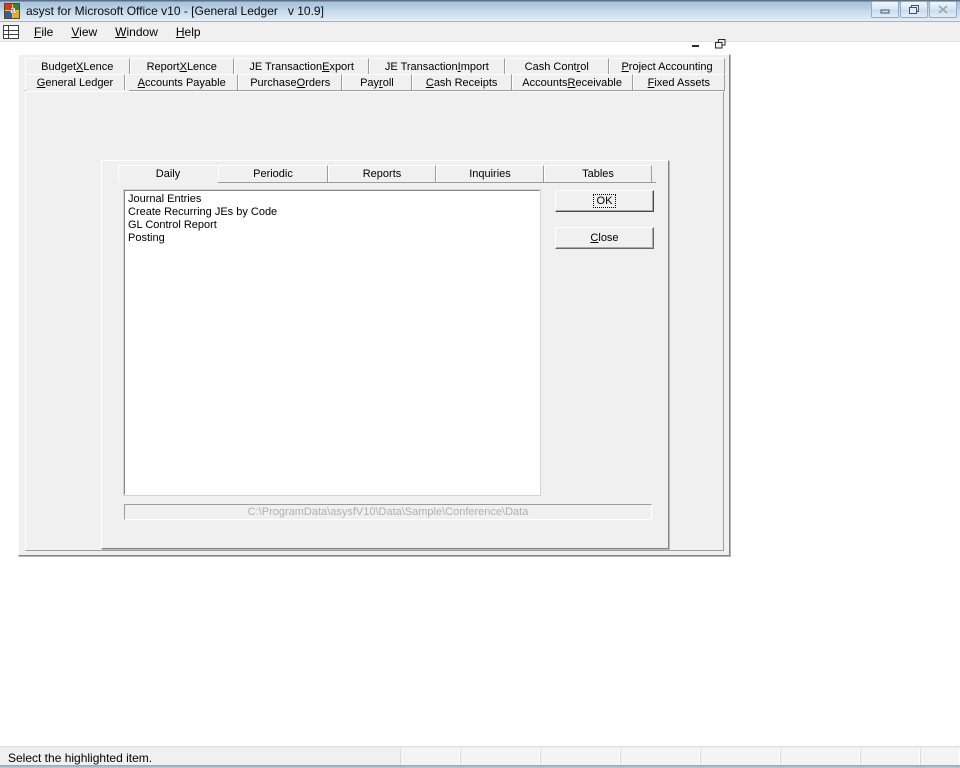 Image resolution: width=960 pixels, height=768 pixels. I want to click on menu-view-post: iew, so click(88, 31).